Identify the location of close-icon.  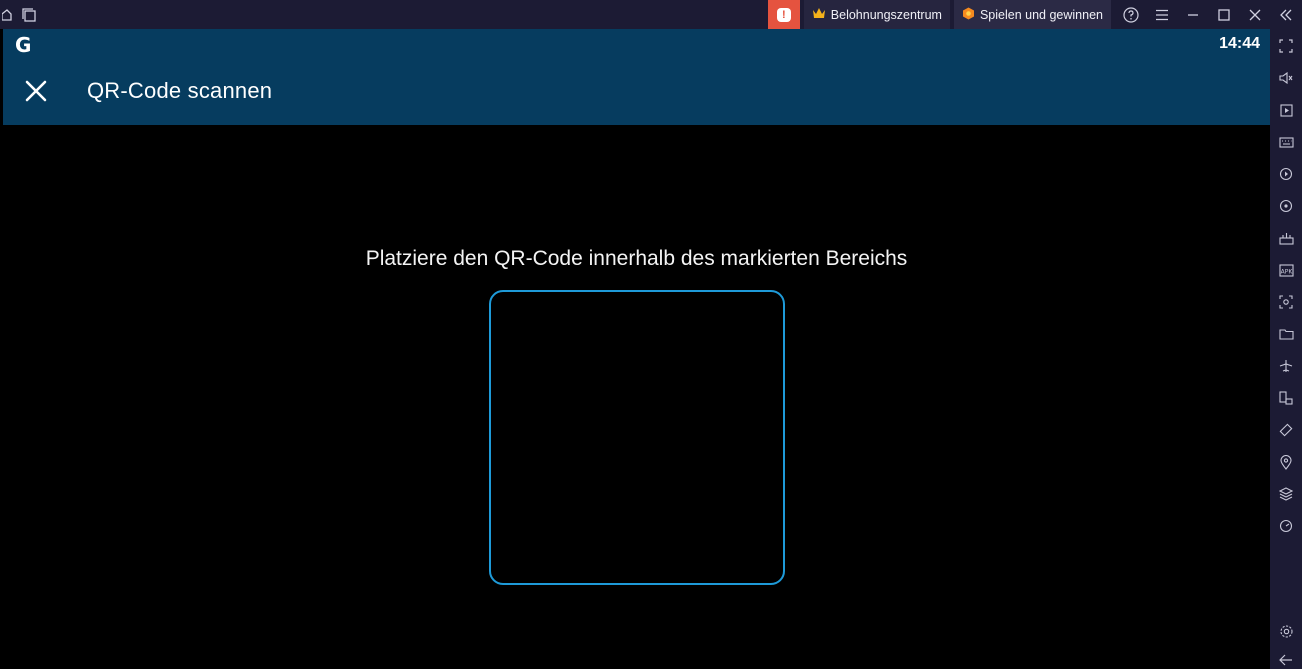
(36, 91).